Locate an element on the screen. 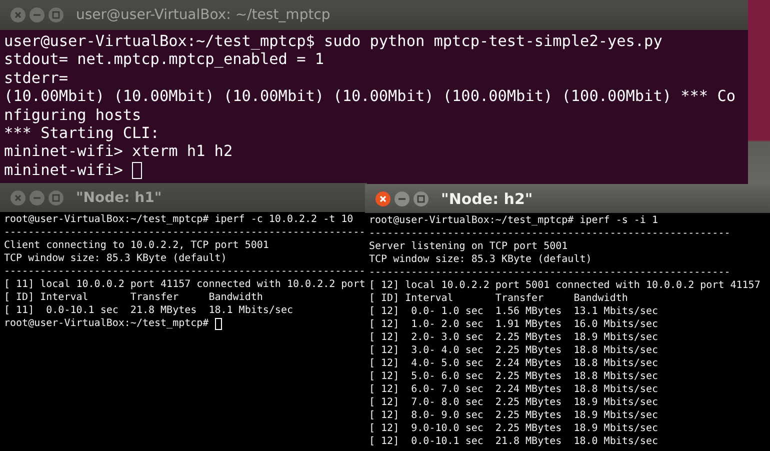 The image size is (770, 451). terminal-line: [ 12] 1.0- 2.0 sec 1.91 MBytes 16.0 Mbits/sec is located at coordinates (513, 324).